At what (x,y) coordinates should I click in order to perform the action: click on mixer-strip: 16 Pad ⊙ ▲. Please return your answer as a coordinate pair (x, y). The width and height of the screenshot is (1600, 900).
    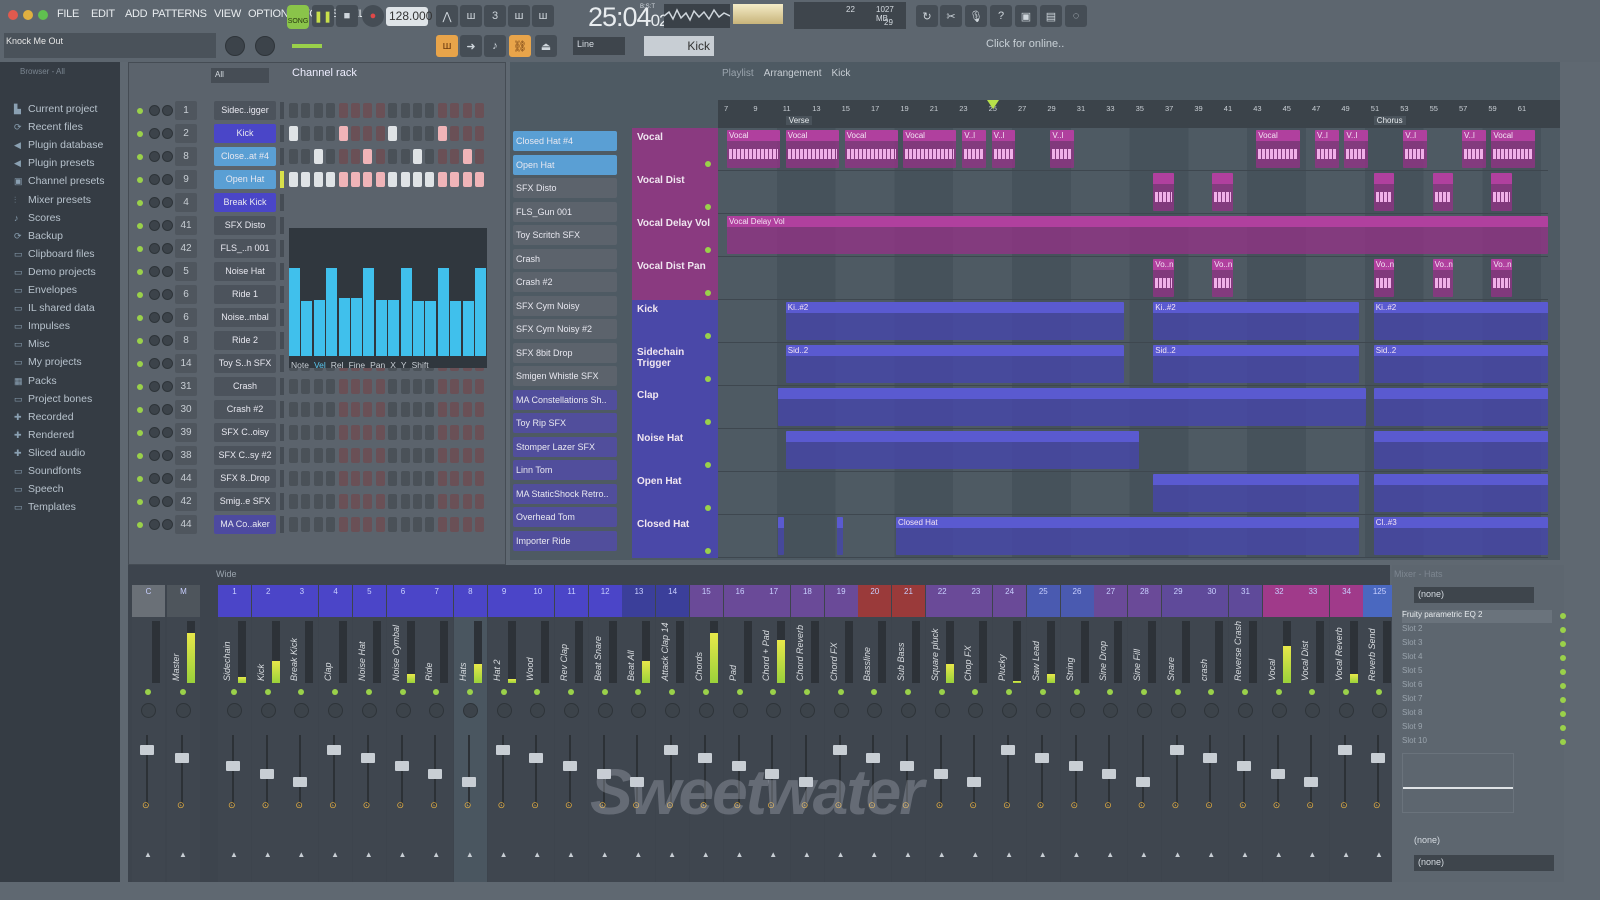
    Looking at the image, I should click on (740, 733).